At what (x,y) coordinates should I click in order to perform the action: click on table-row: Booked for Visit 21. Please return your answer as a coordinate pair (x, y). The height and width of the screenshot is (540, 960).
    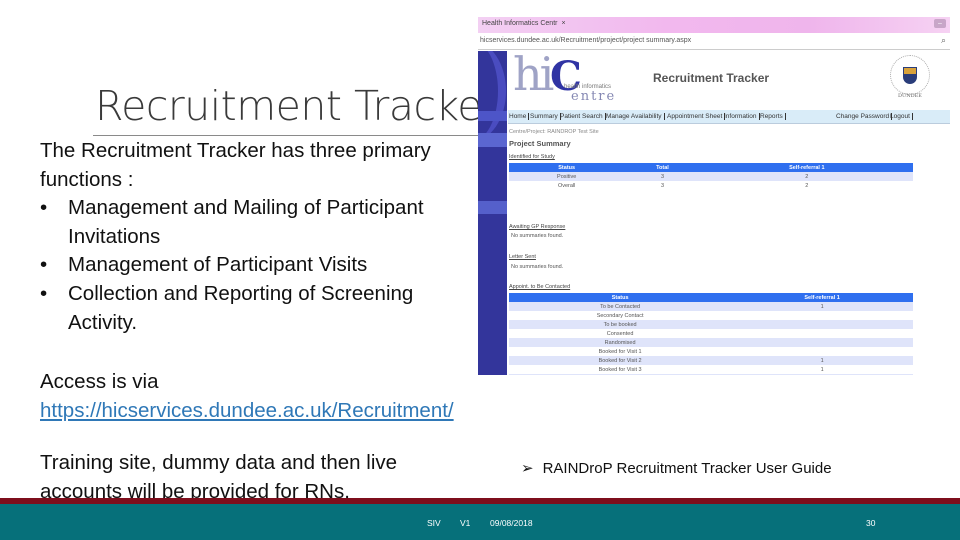
    Looking at the image, I should click on (711, 360).